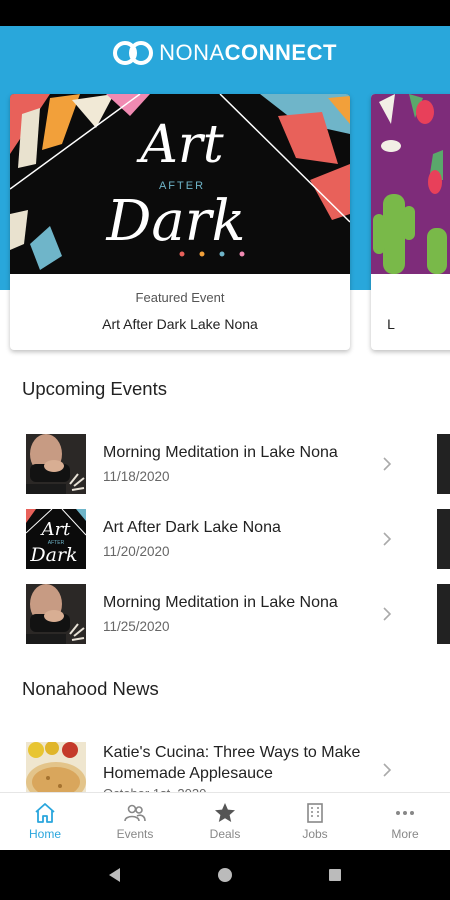 The height and width of the screenshot is (900, 450). Describe the element at coordinates (133, 53) in the screenshot. I see `logo-mark-icon` at that location.